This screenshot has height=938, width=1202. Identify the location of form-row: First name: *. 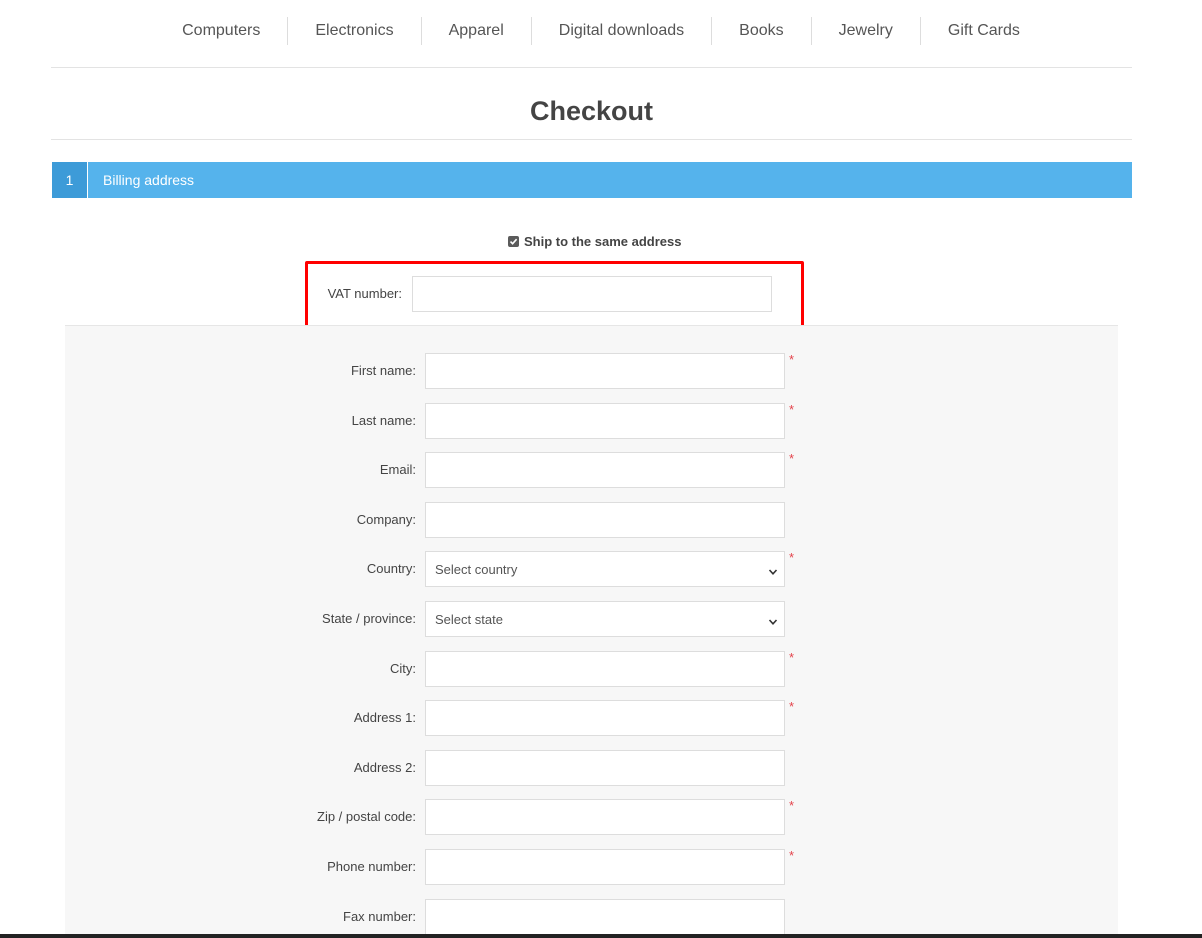
(601, 371).